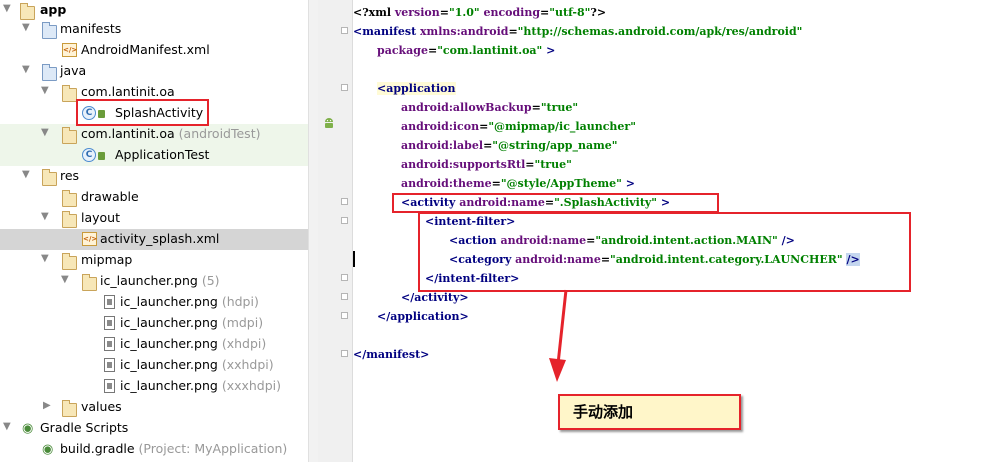  Describe the element at coordinates (154, 260) in the screenshot. I see `tree-item-mipmap: ▼ mipmap` at that location.